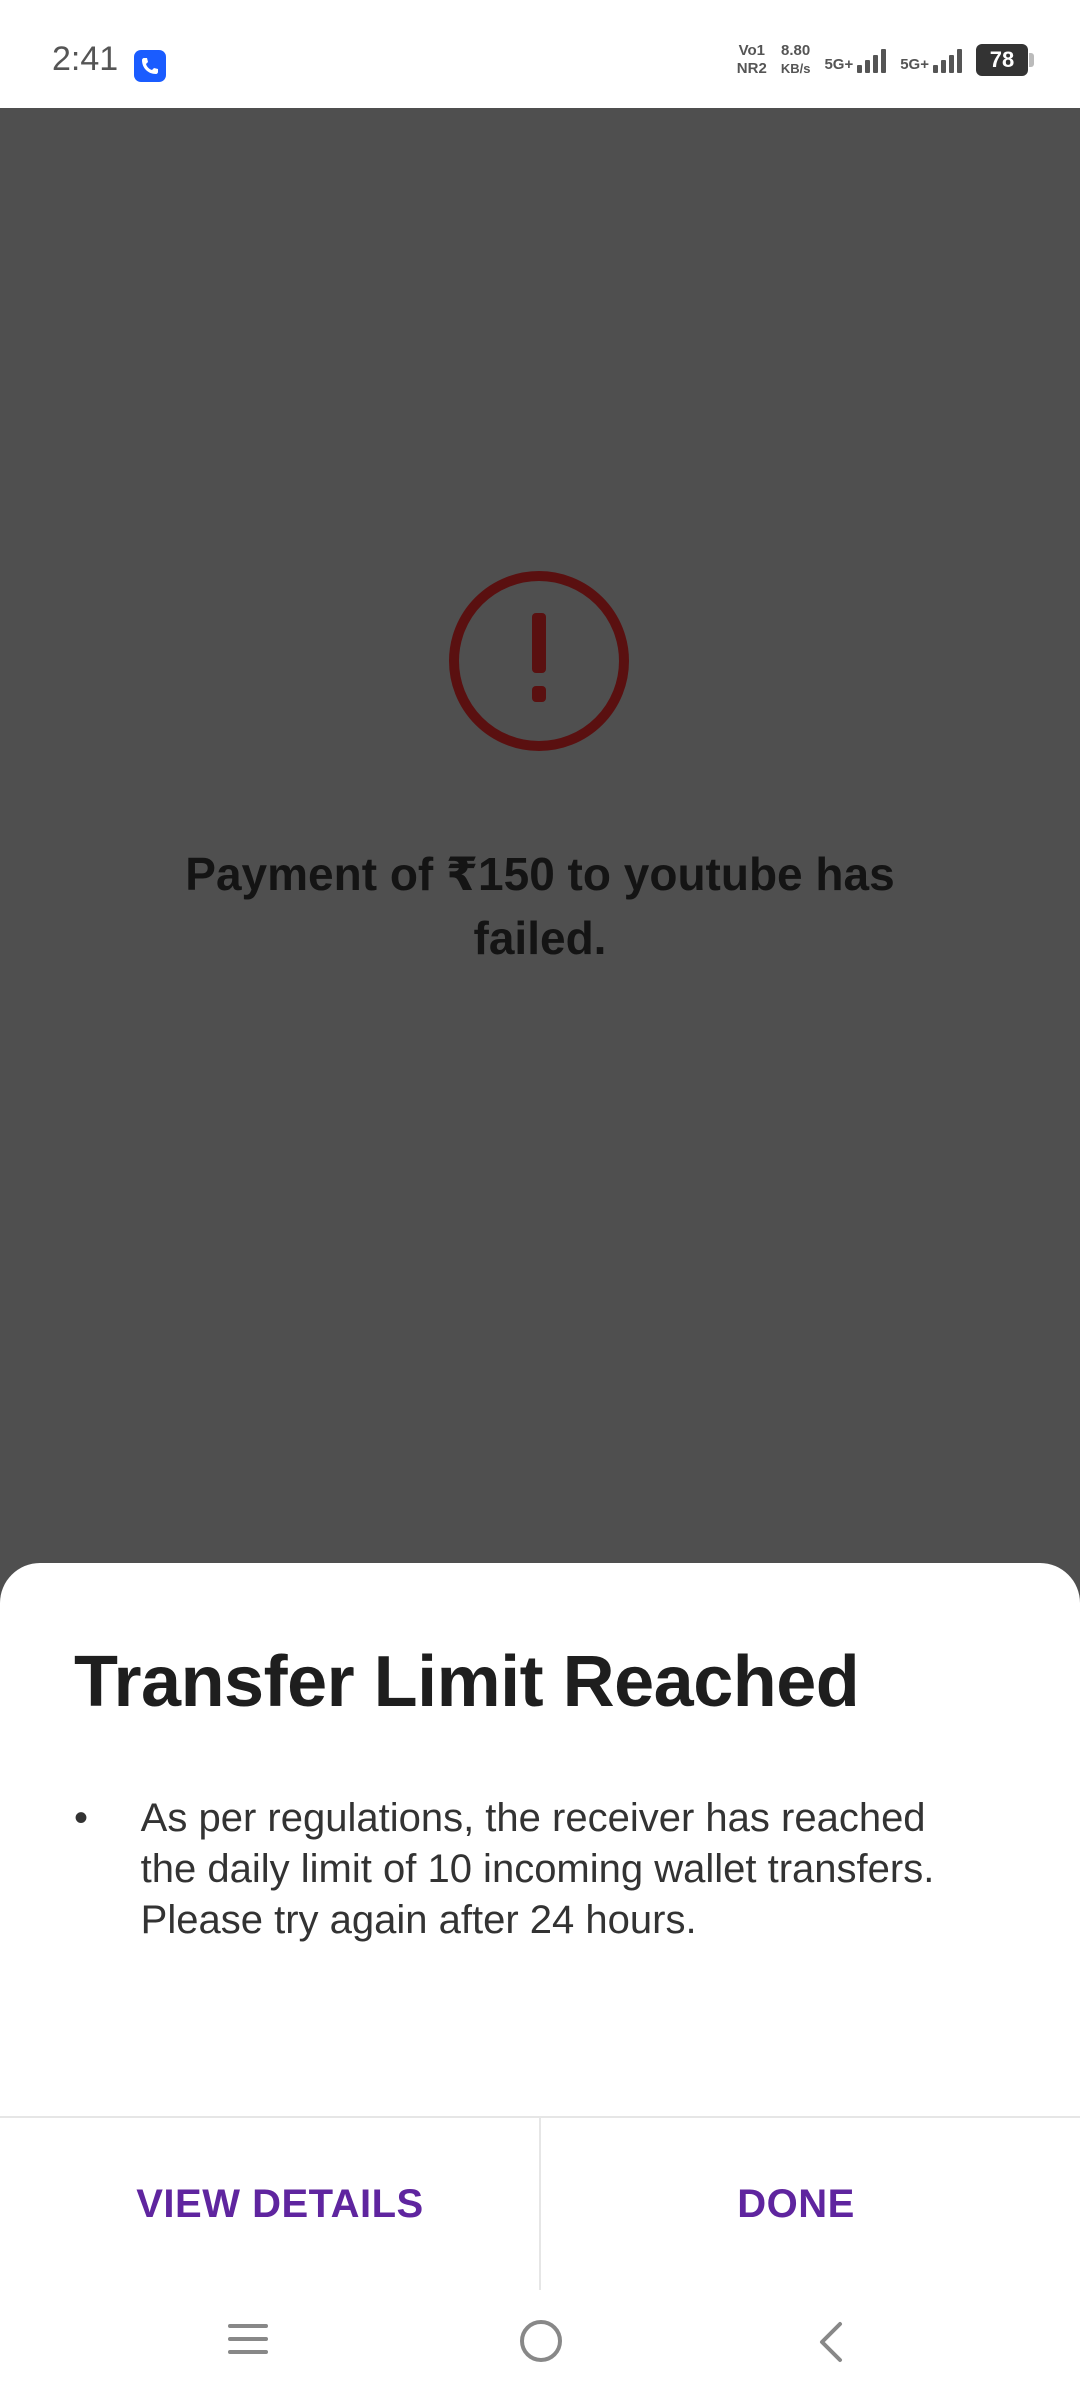 This screenshot has width=1080, height=2400. What do you see at coordinates (795, 68) in the screenshot?
I see `speed-unit: KB/s` at bounding box center [795, 68].